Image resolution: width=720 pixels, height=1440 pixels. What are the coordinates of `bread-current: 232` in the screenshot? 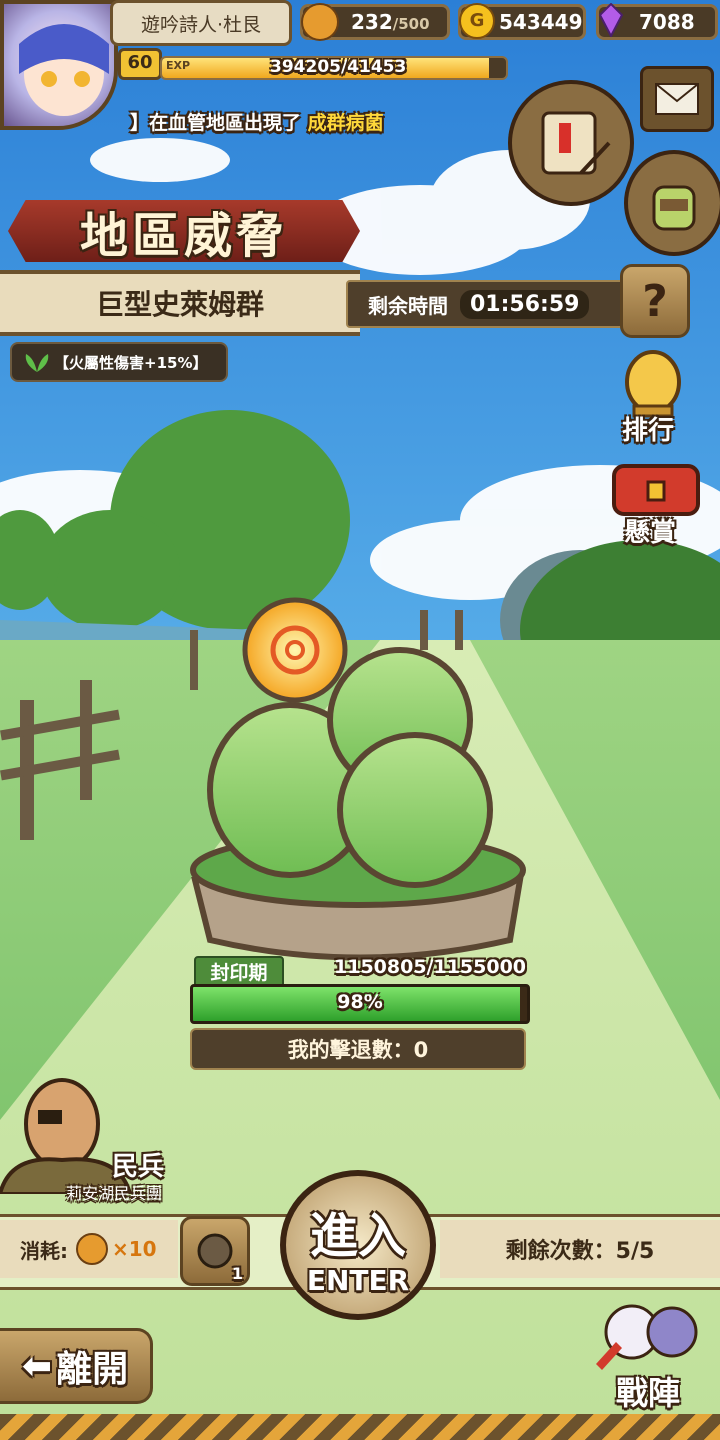 It's located at (372, 22).